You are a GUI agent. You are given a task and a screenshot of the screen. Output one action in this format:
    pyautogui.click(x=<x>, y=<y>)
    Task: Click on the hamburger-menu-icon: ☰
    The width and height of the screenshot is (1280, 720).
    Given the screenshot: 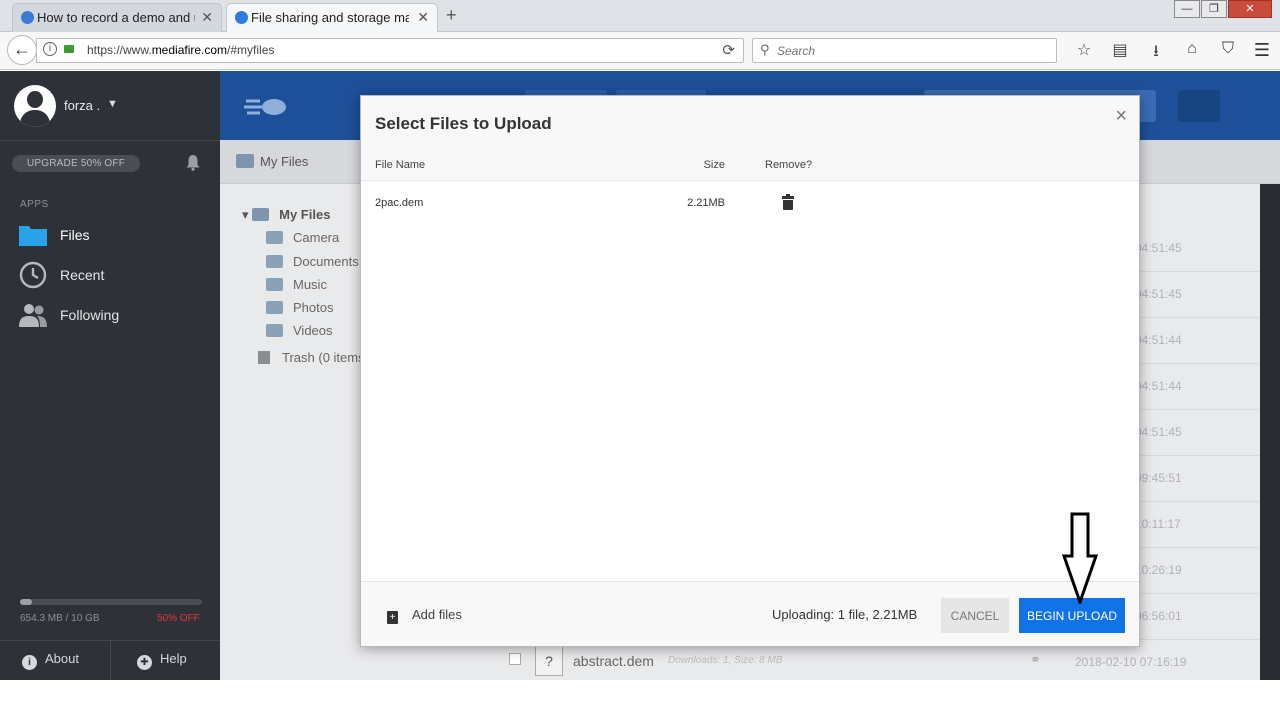 What is the action you would take?
    pyautogui.click(x=1262, y=50)
    